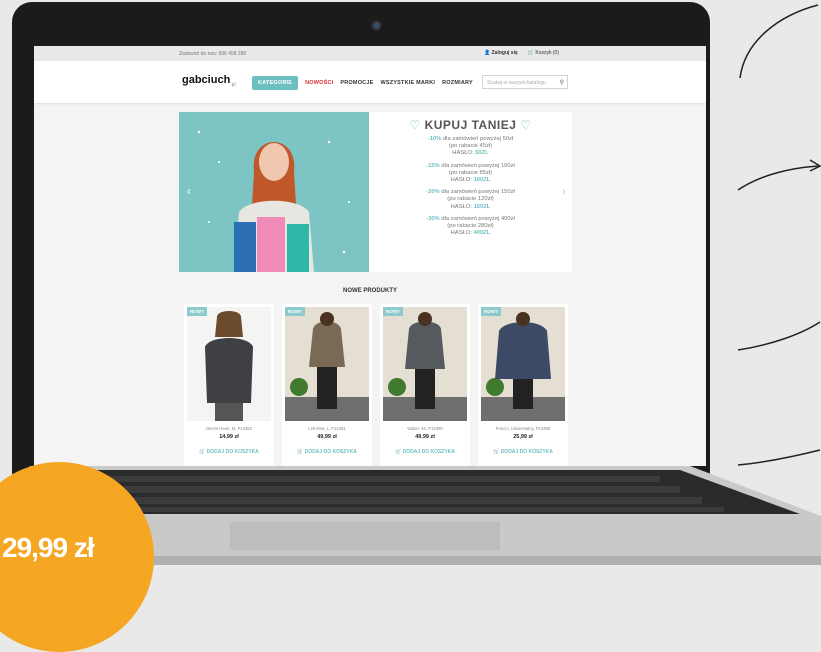 The image size is (821, 652). What do you see at coordinates (189, 191) in the screenshot?
I see `chevron-left-icon: ‹` at bounding box center [189, 191].